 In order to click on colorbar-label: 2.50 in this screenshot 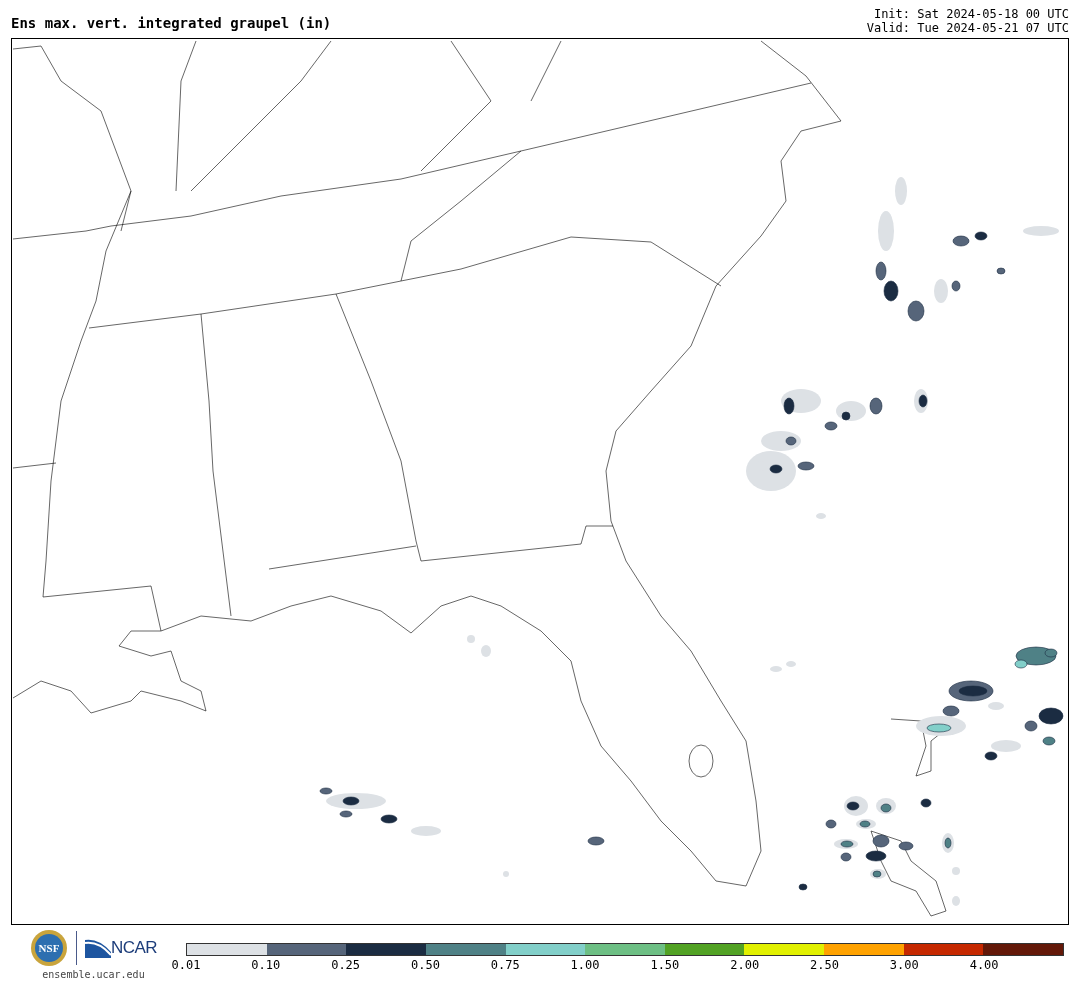, I will do `click(824, 965)`.